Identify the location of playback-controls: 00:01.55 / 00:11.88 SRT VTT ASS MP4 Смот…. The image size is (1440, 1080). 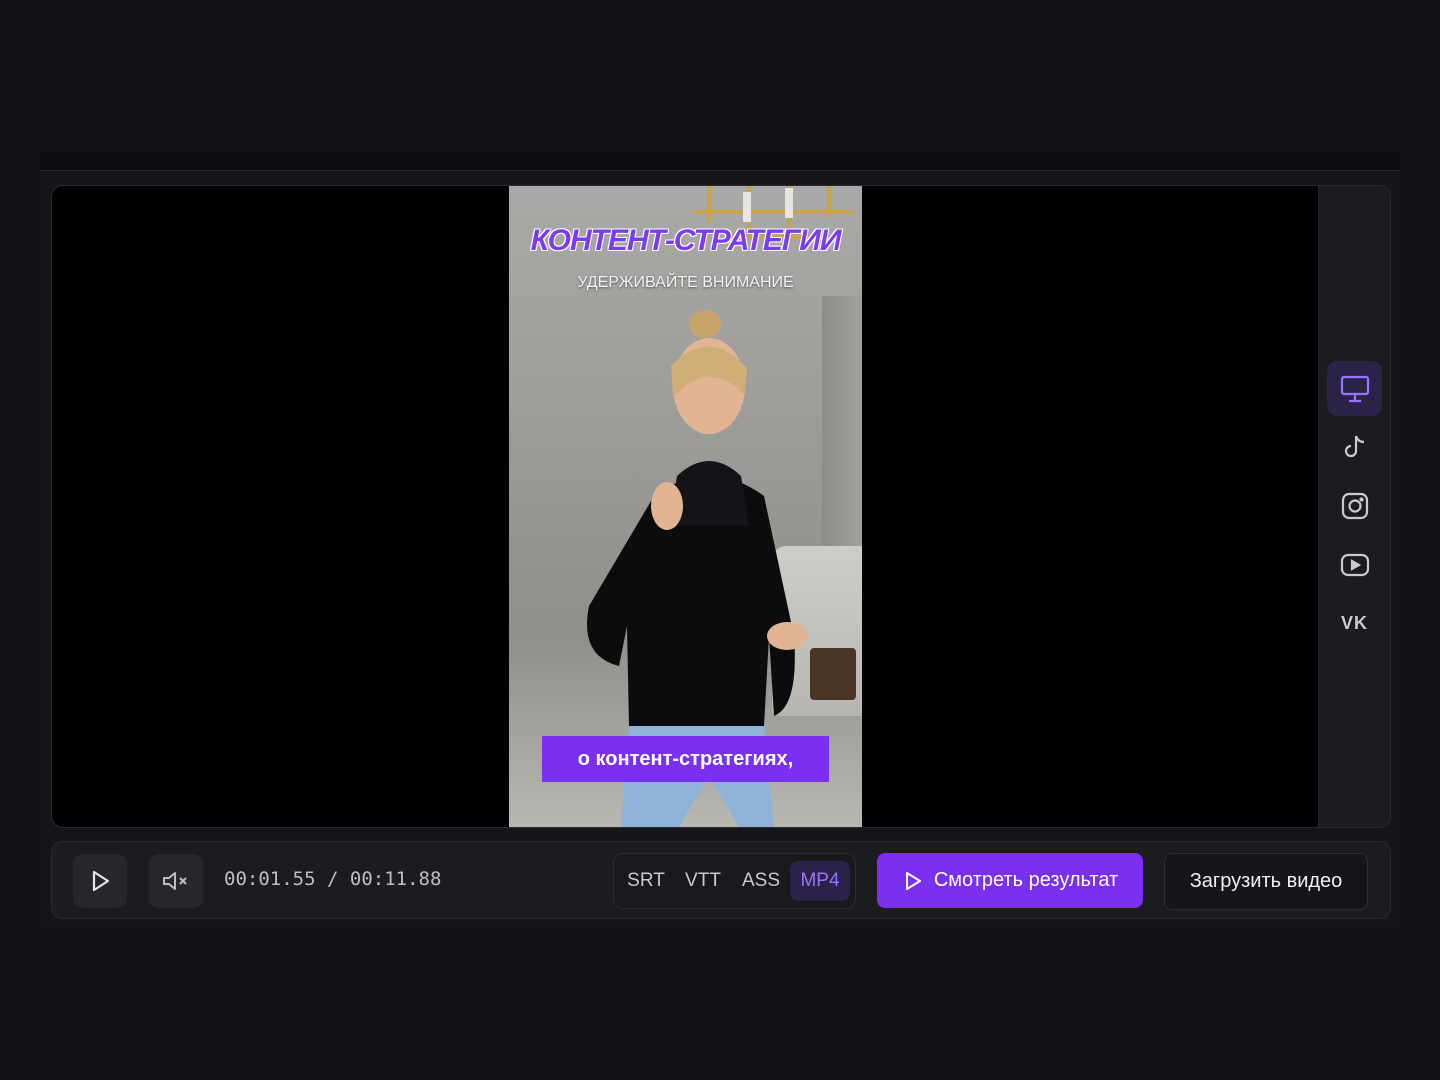
(721, 880).